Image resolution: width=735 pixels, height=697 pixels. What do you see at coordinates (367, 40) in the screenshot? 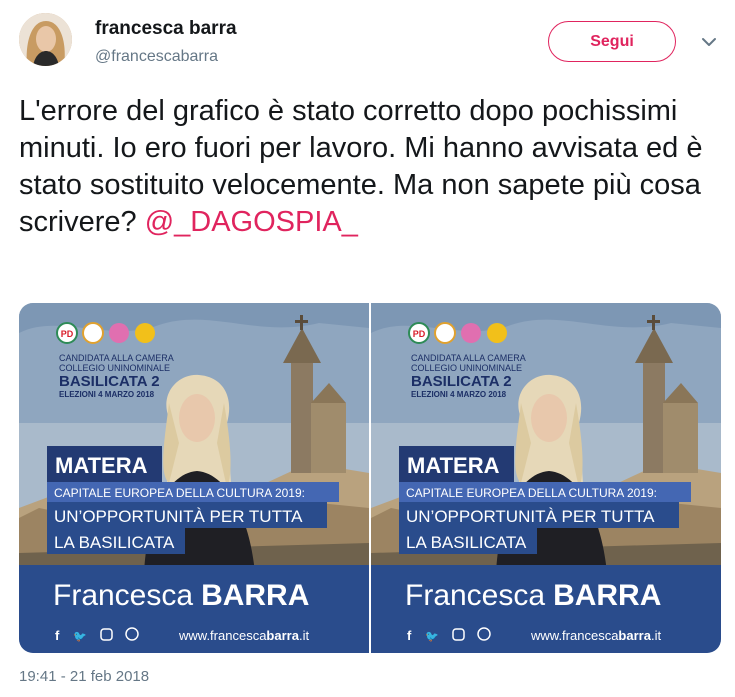
I see `tweet-header: francesca barra @francescabarra Segui` at bounding box center [367, 40].